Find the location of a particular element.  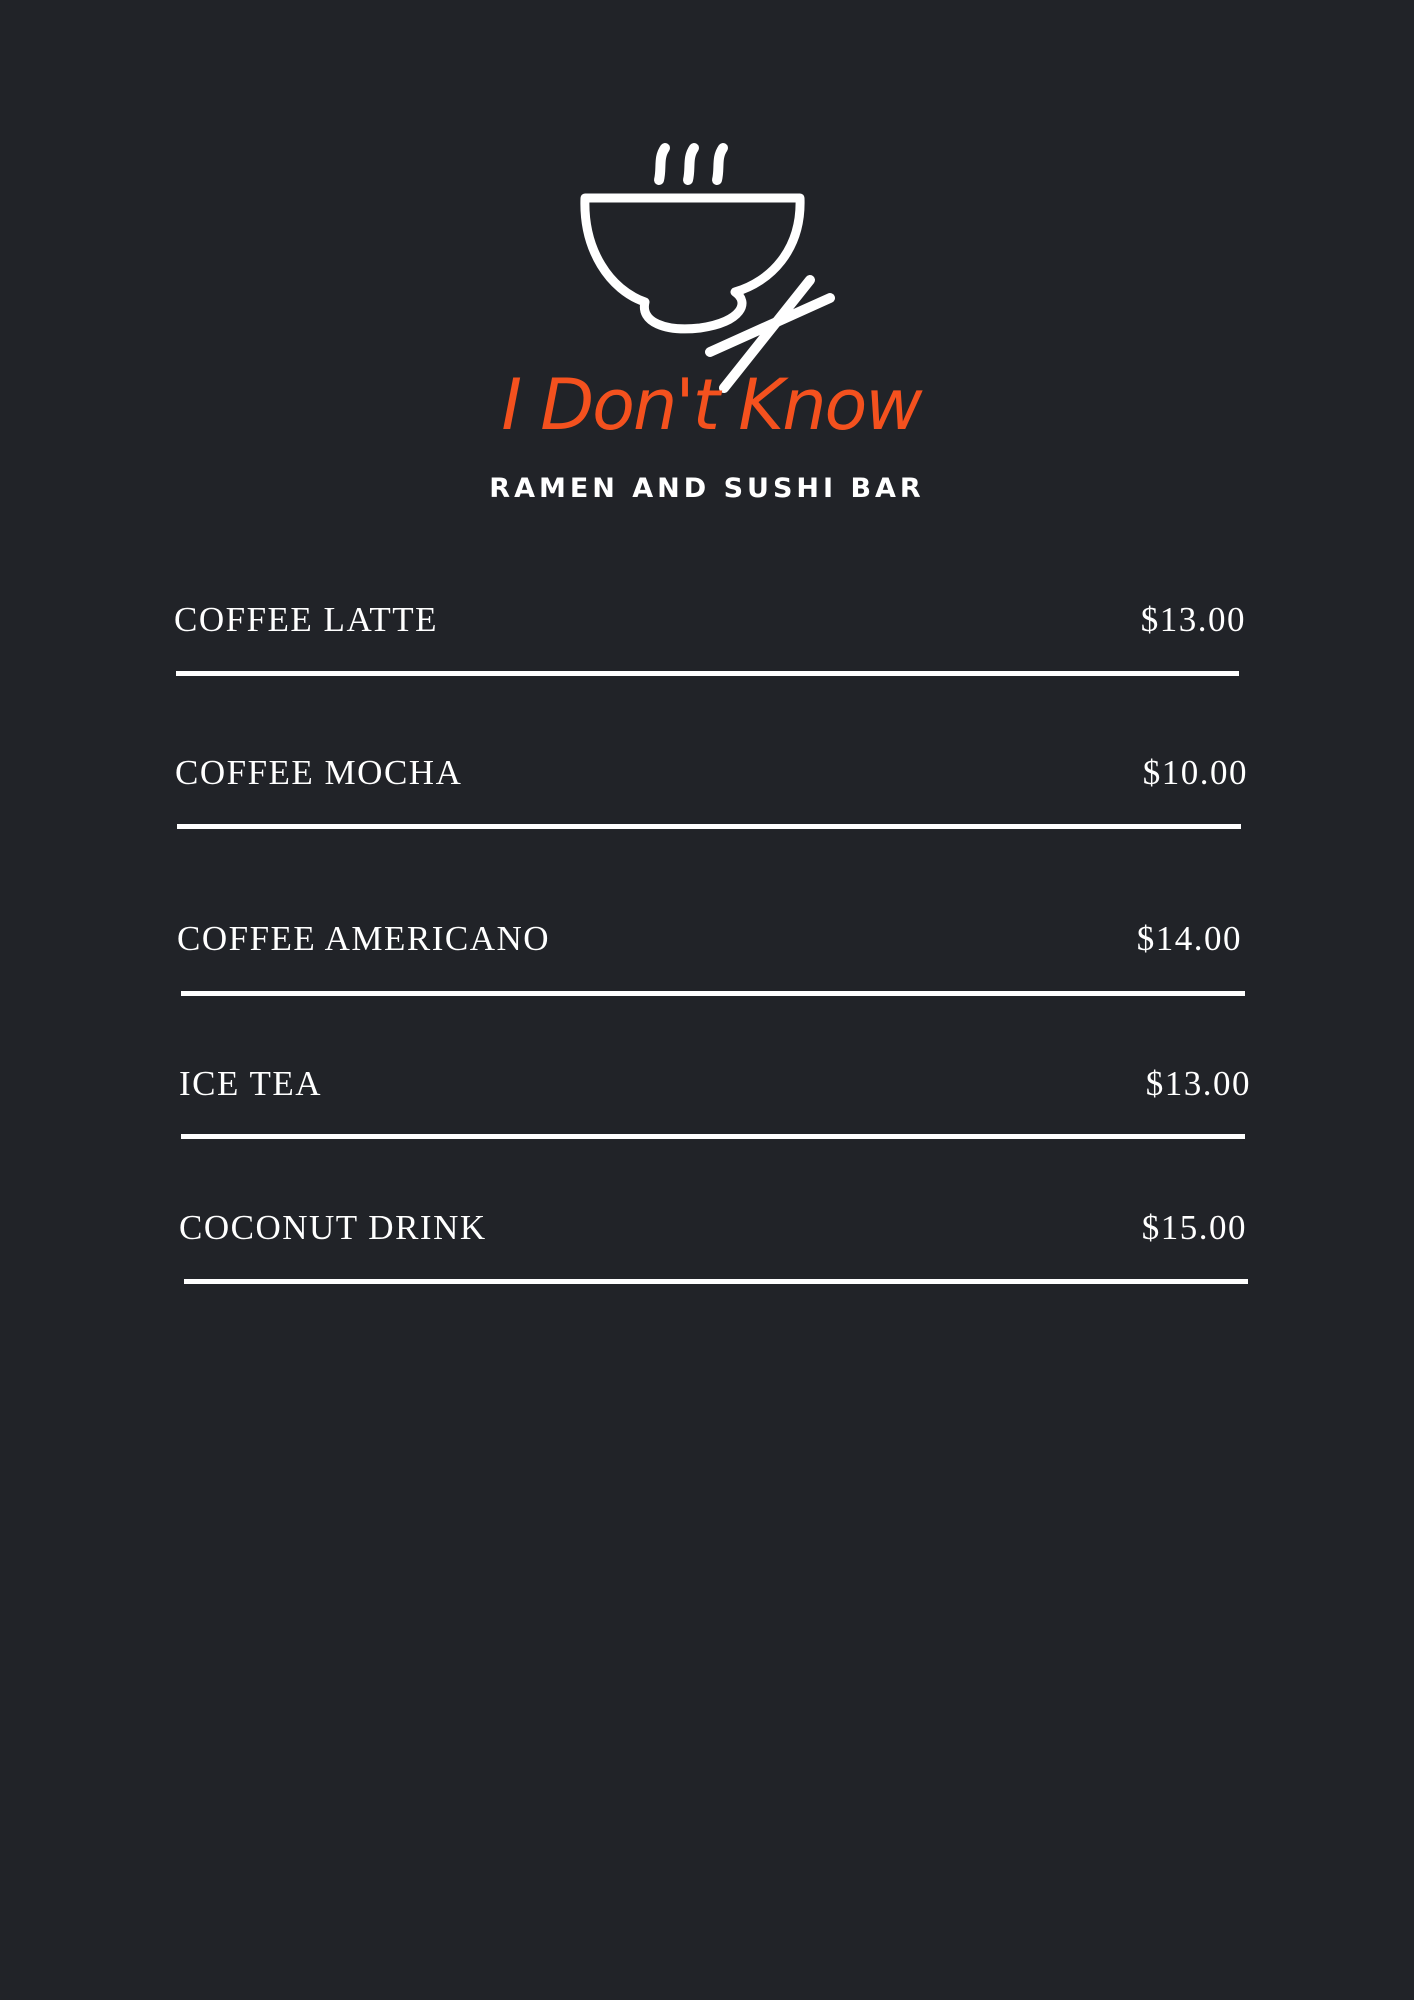

restaurant-name: I Don't Know is located at coordinates (711, 405).